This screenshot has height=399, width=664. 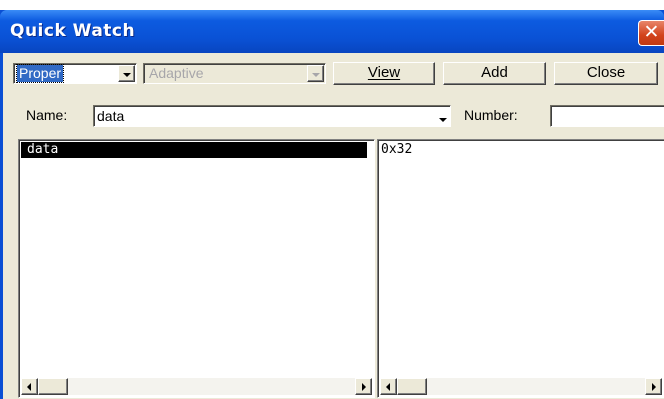 I want to click on selected-symbol-label: data, so click(x=43, y=149).